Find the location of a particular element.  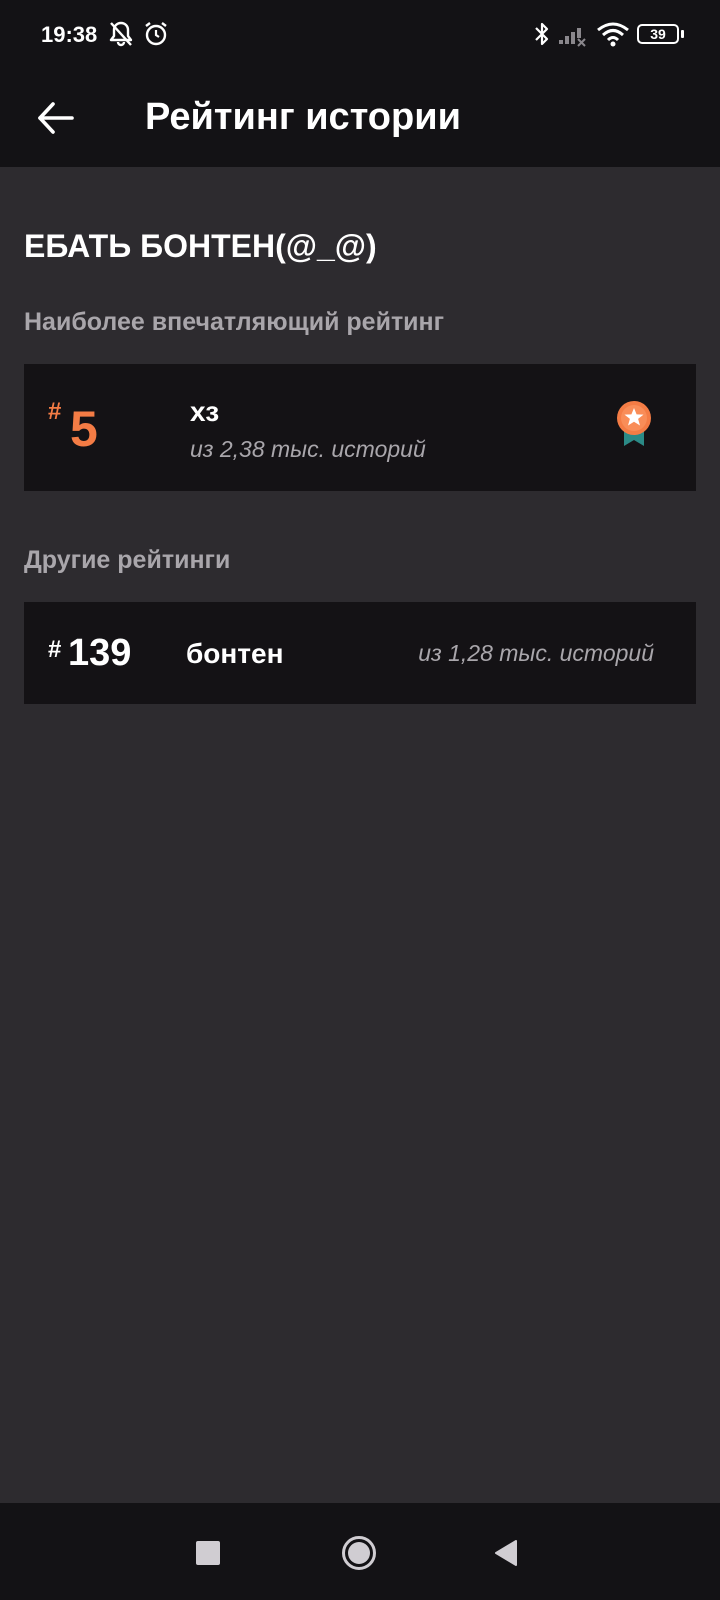

wifi-icon is located at coordinates (613, 34).